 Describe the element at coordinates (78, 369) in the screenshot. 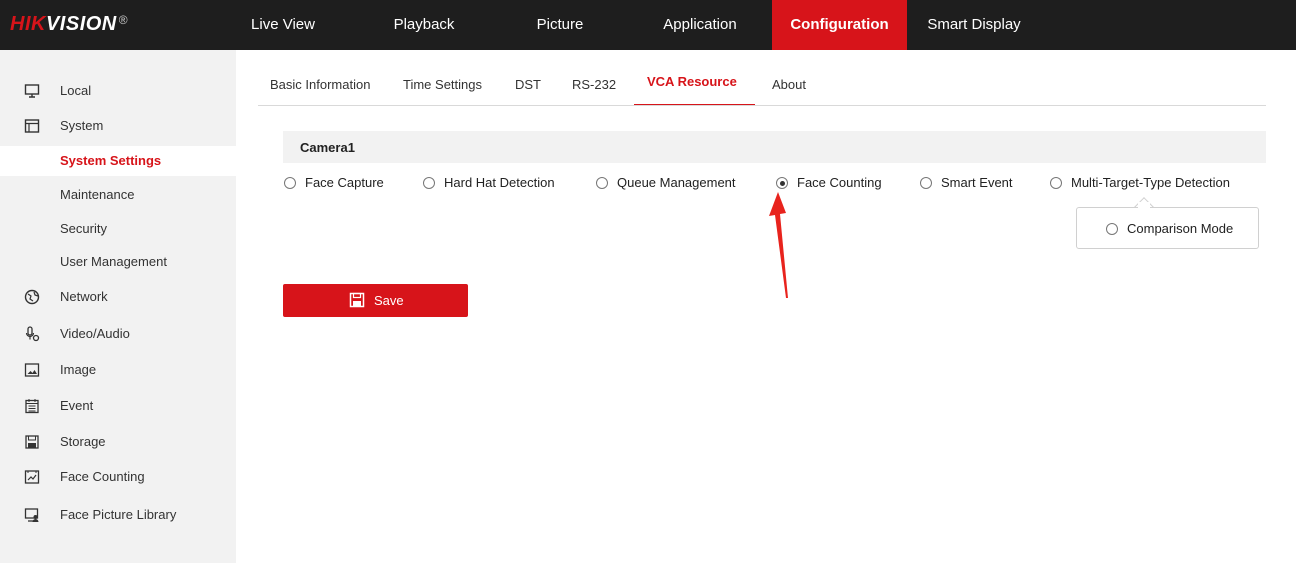

I see `sidebar-item-label: Image` at that location.